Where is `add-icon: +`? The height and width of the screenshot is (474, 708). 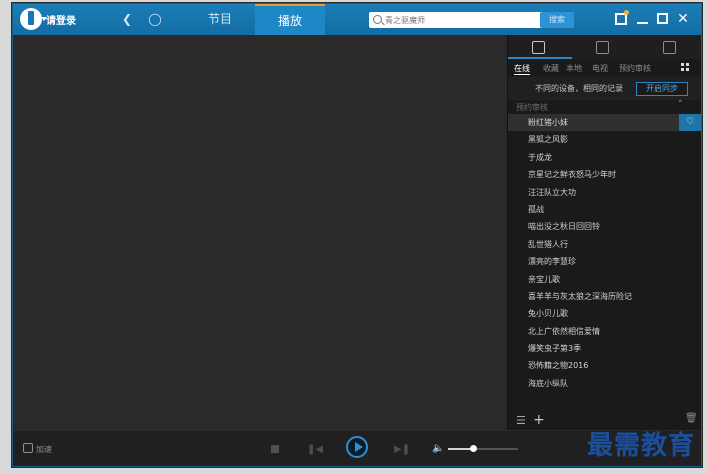
add-icon: + is located at coordinates (539, 420).